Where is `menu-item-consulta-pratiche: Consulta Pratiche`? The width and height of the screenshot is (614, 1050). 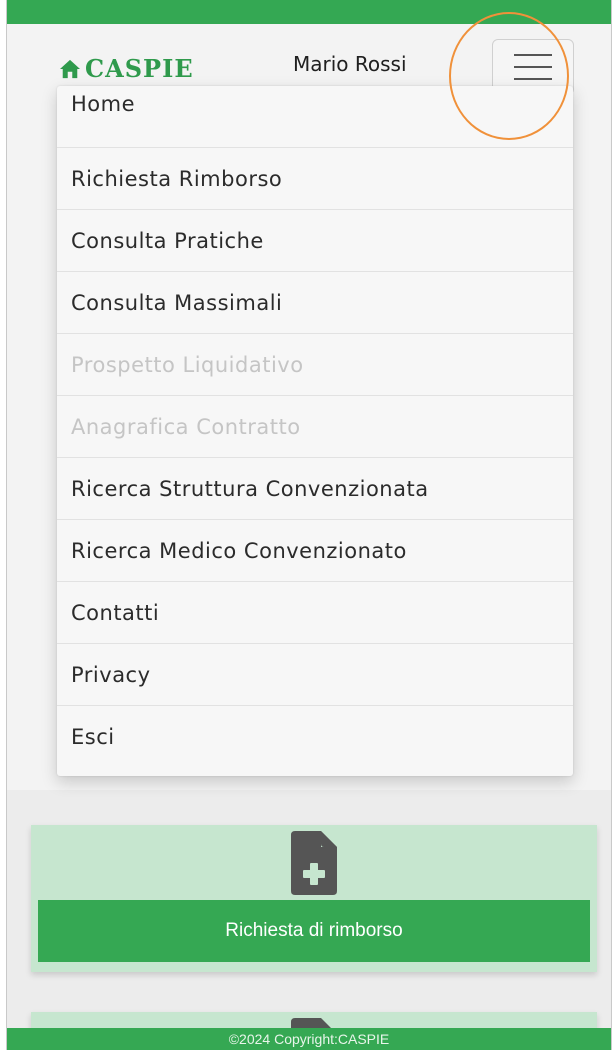
menu-item-consulta-pratiche: Consulta Pratiche is located at coordinates (315, 241).